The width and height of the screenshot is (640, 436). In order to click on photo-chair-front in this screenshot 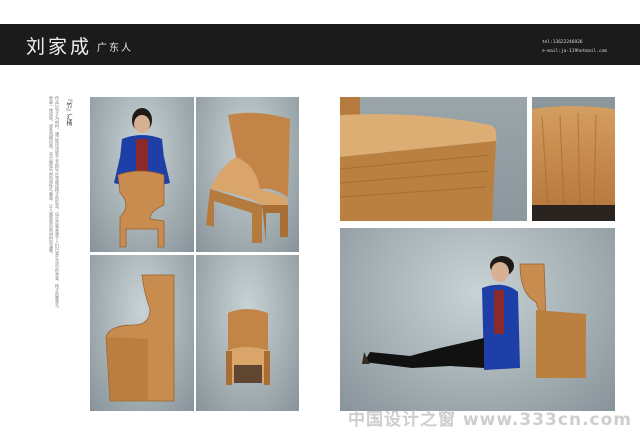, I will do `click(247, 333)`.